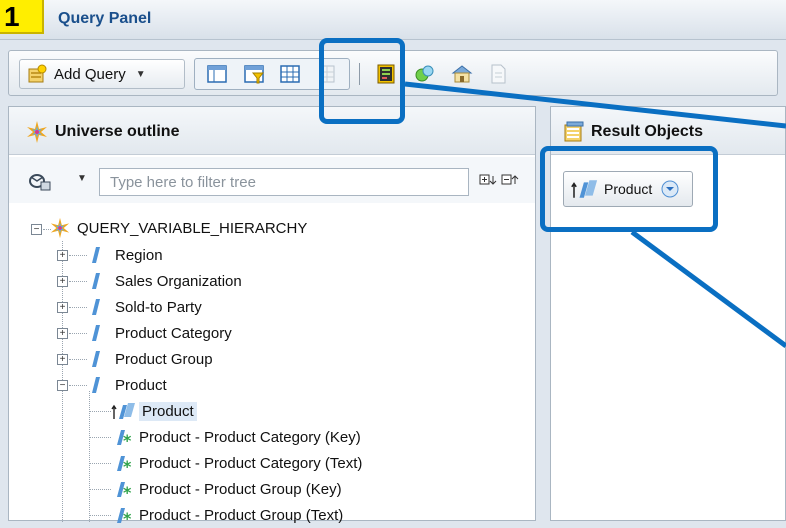 Image resolution: width=786 pixels, height=528 pixels. Describe the element at coordinates (40, 181) in the screenshot. I see `filter-options-icon` at that location.